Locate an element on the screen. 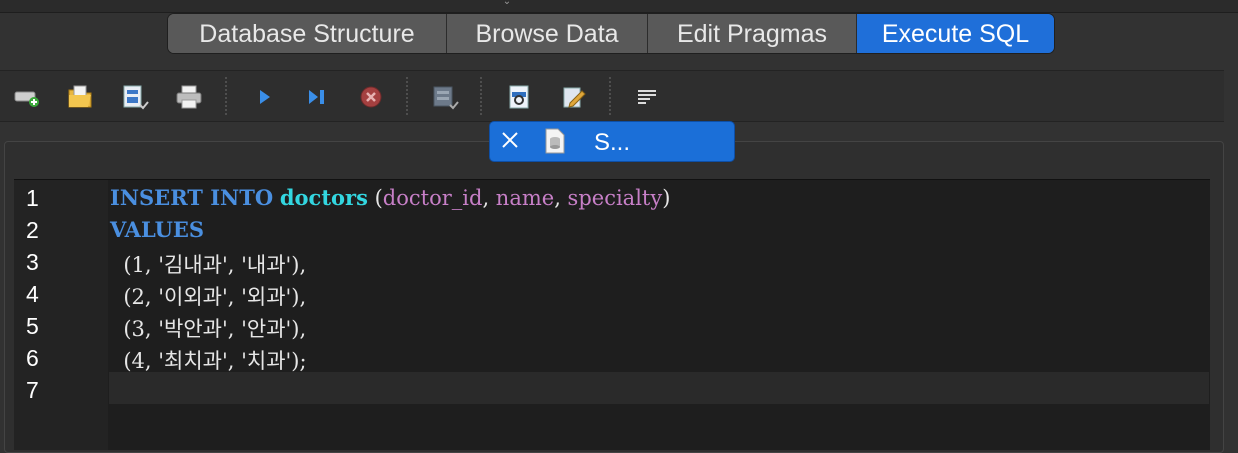 This screenshot has height=453, width=1238. find-icon is located at coordinates (520, 97).